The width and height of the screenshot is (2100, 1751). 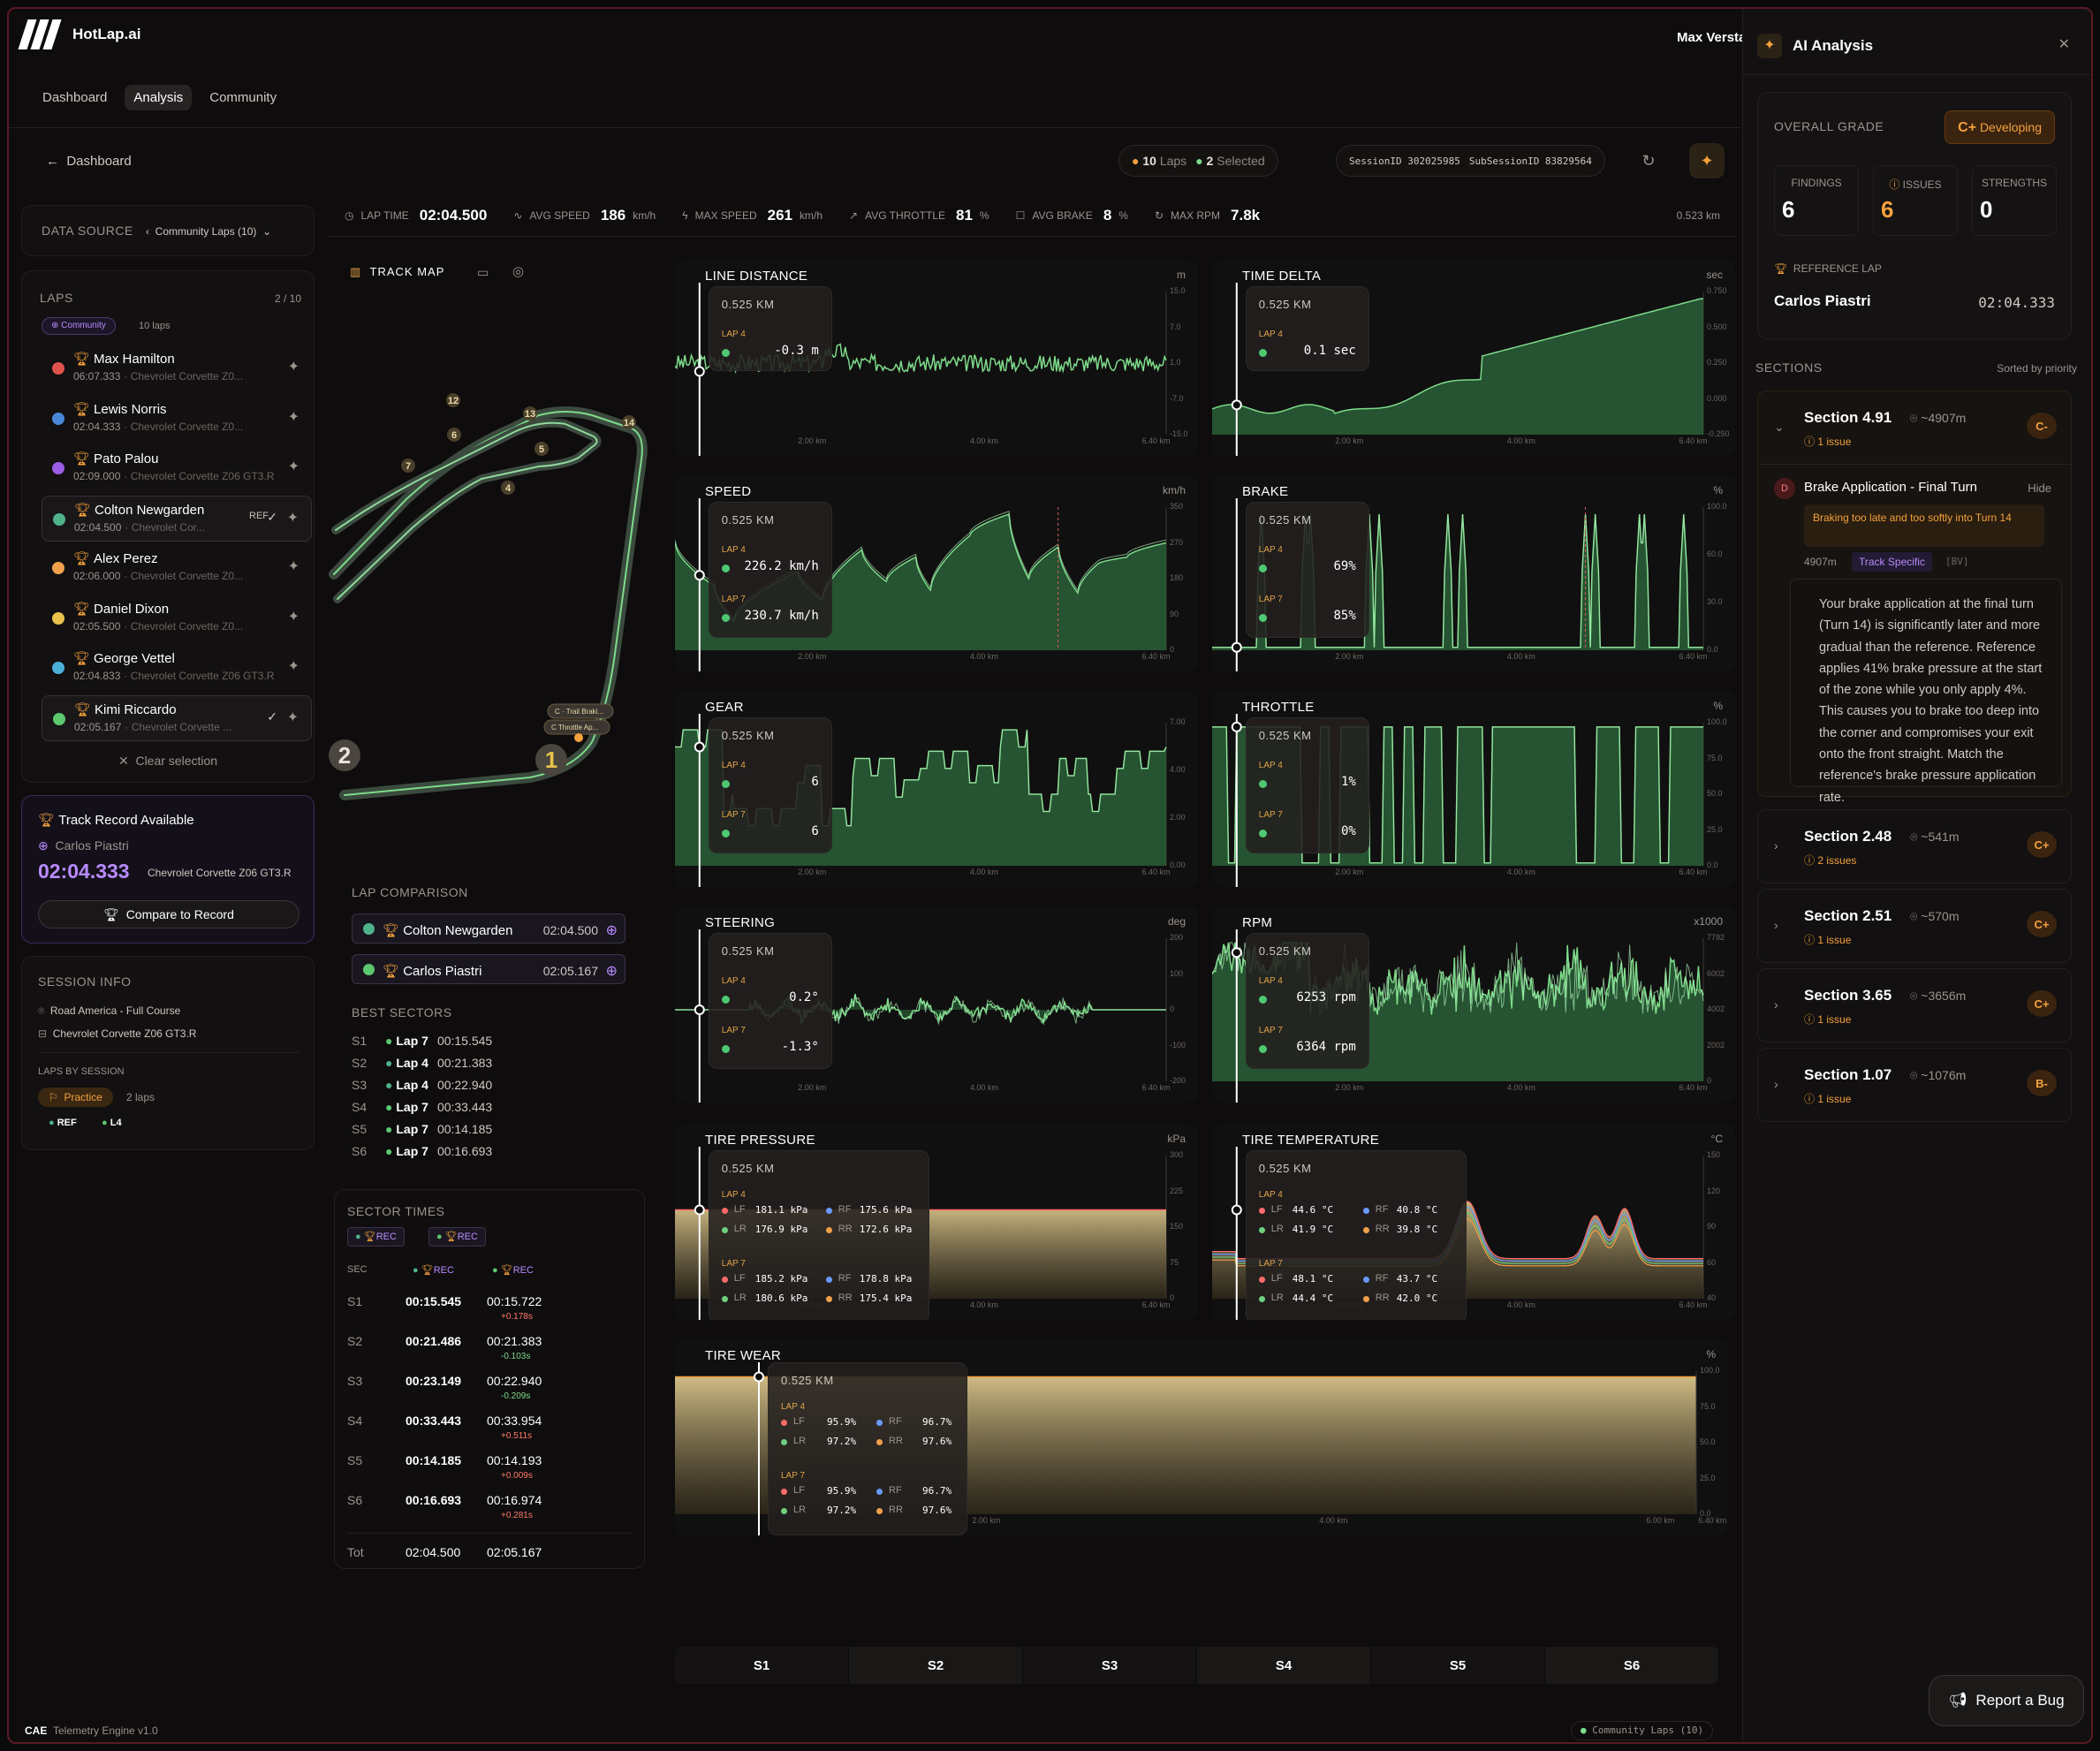 I want to click on section-name: Section 4.91, so click(x=1848, y=418).